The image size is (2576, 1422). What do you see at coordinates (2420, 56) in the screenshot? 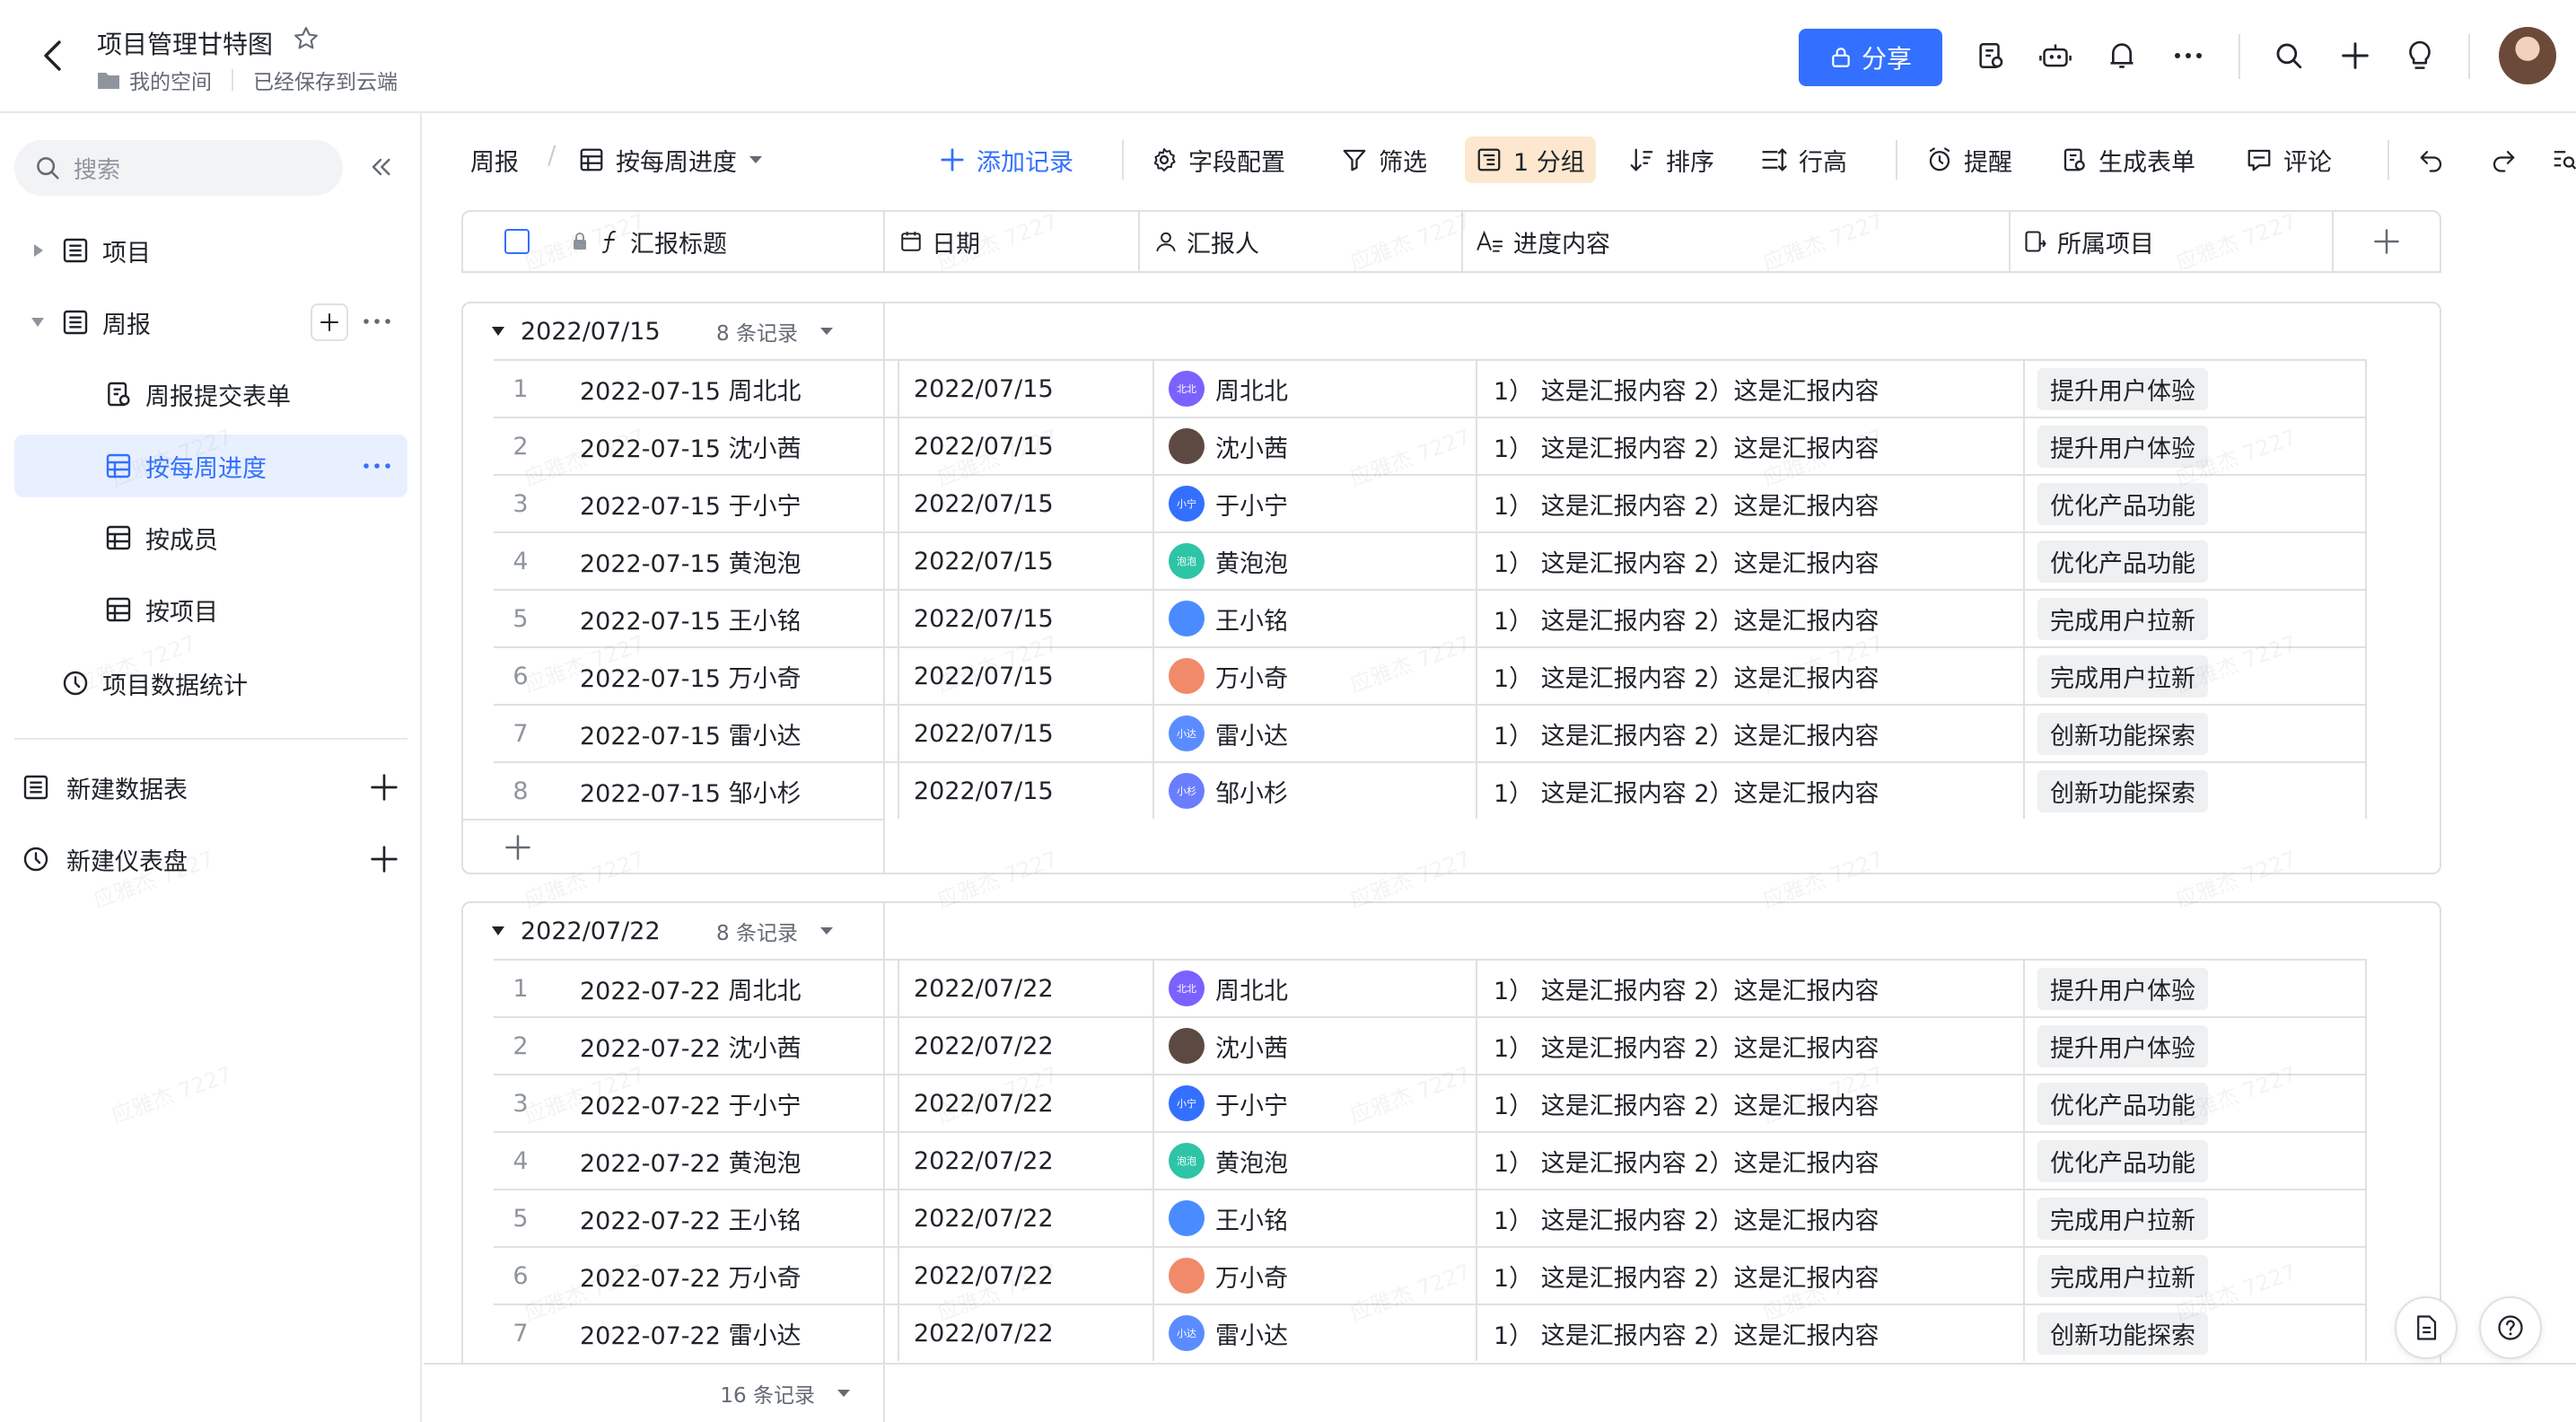
I see `bulb-icon` at bounding box center [2420, 56].